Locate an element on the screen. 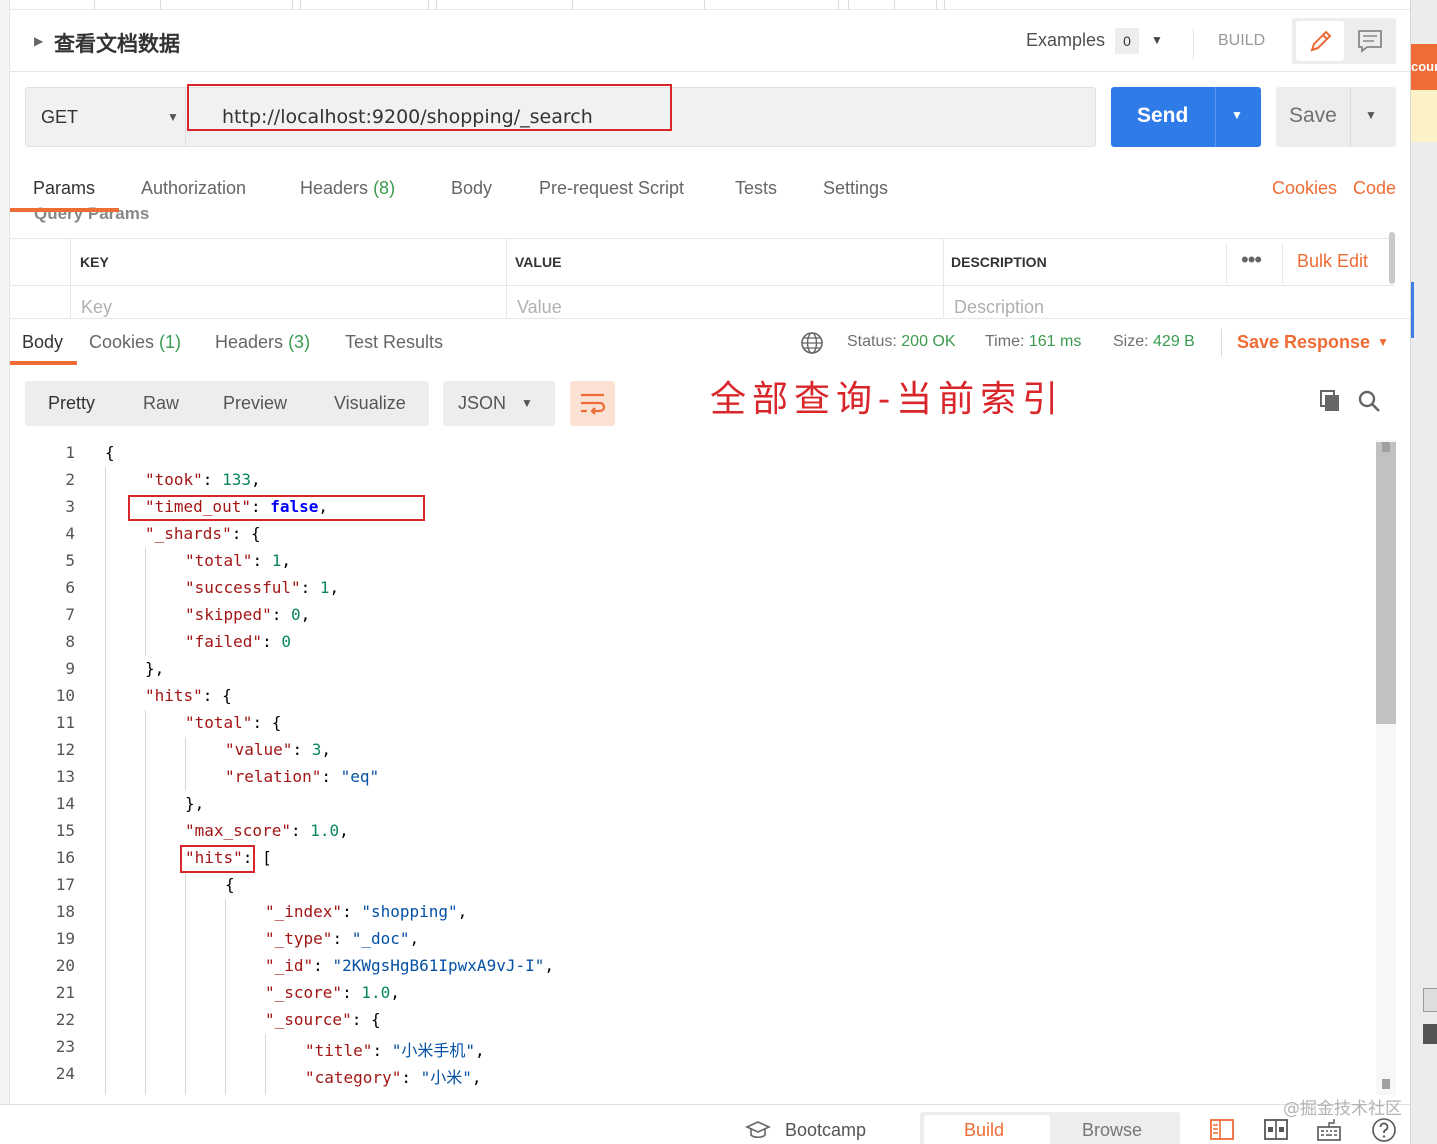 This screenshot has height=1144, width=1437. globe-icon is located at coordinates (812, 343).